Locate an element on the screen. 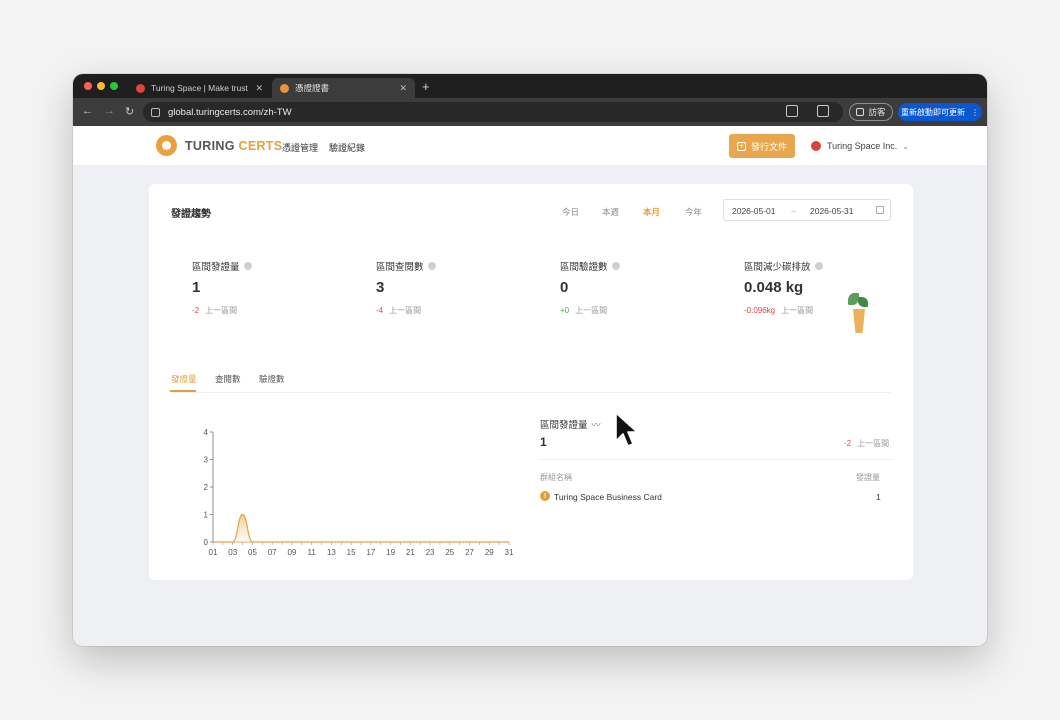 This screenshot has height=720, width=1060. forward-button: → is located at coordinates (109, 111).